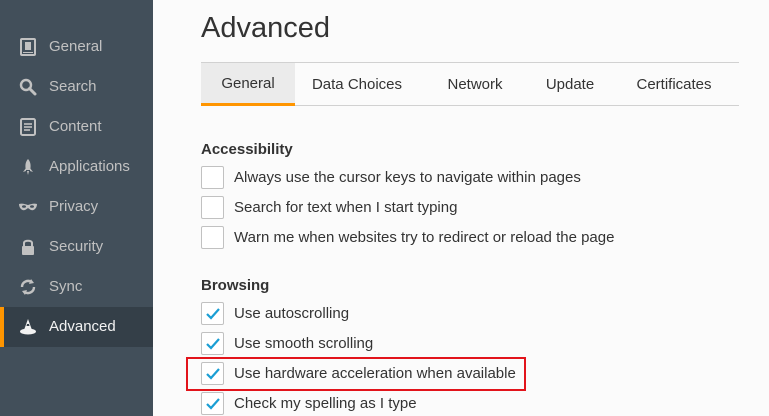 This screenshot has width=769, height=416. What do you see at coordinates (28, 167) in the screenshot?
I see `applications-icon` at bounding box center [28, 167].